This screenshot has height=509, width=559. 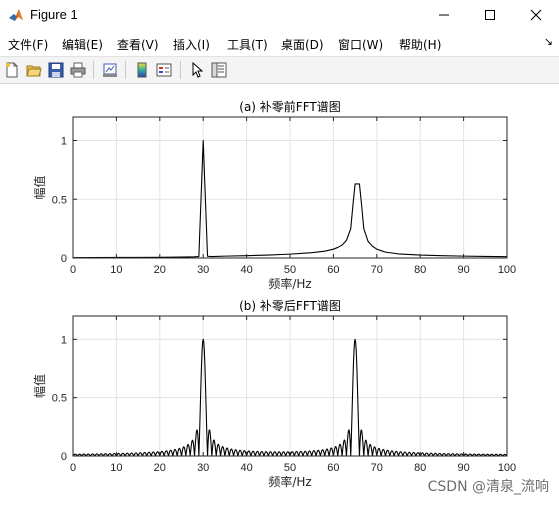 I want to click on colorbar-button, so click(x=142, y=70).